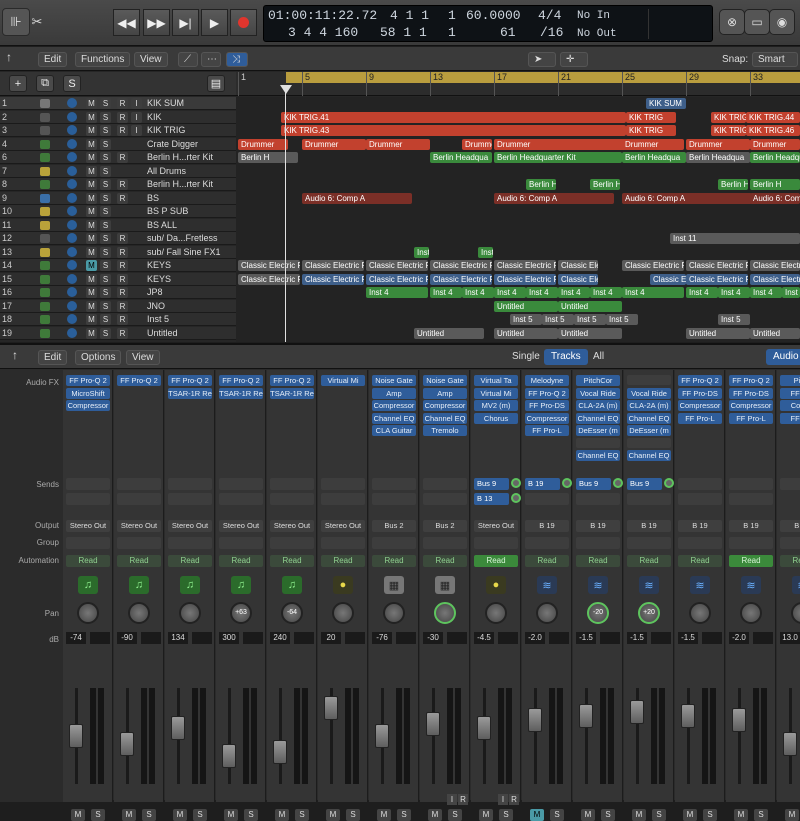  I want to click on mixer-toggle-icon: ⊪, so click(16, 22).